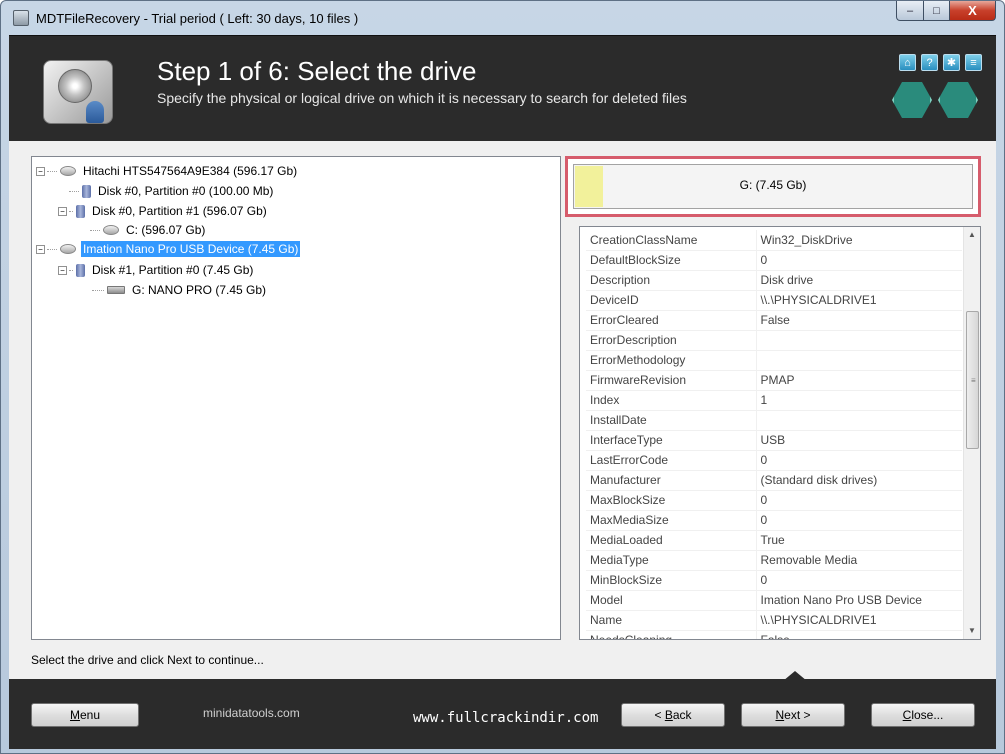 This screenshot has width=1005, height=754. What do you see at coordinates (317, 71) in the screenshot?
I see `step-title: Step 1 of 6: Select the drive` at bounding box center [317, 71].